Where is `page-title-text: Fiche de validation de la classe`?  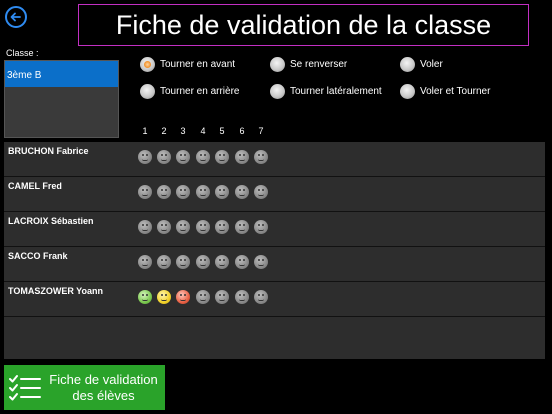
page-title-text: Fiche de validation de la classe is located at coordinates (303, 24).